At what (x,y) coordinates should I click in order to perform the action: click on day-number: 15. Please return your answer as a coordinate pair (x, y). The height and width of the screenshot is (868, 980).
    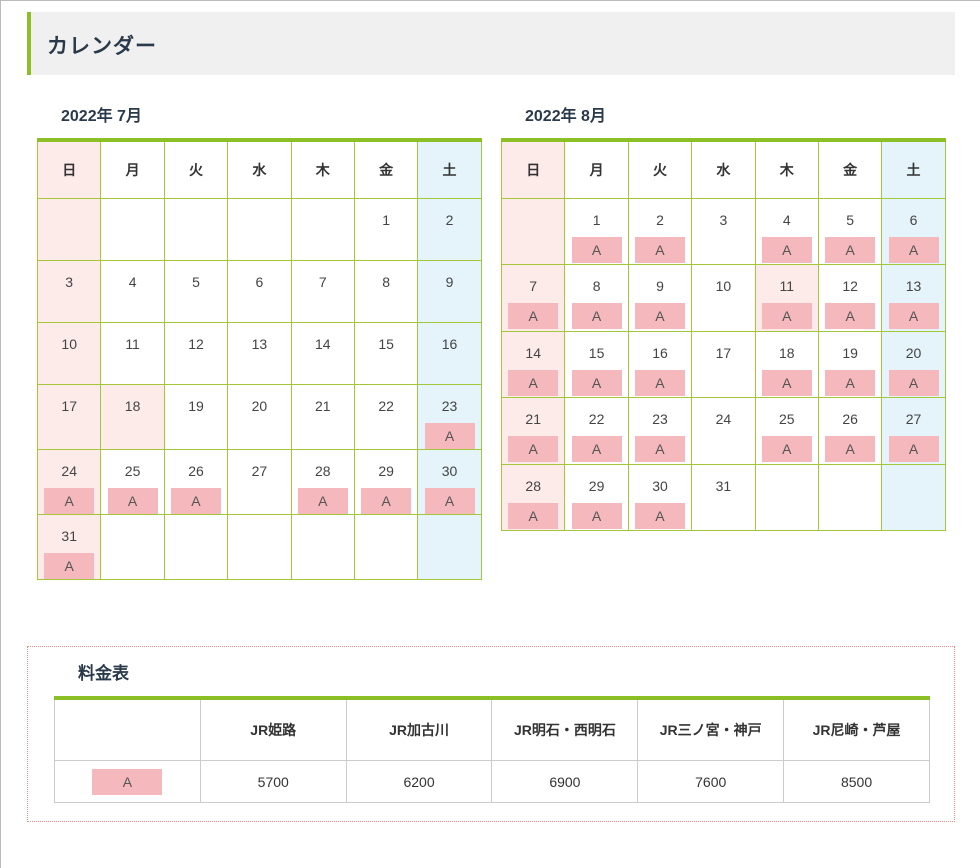
    Looking at the image, I should click on (596, 352).